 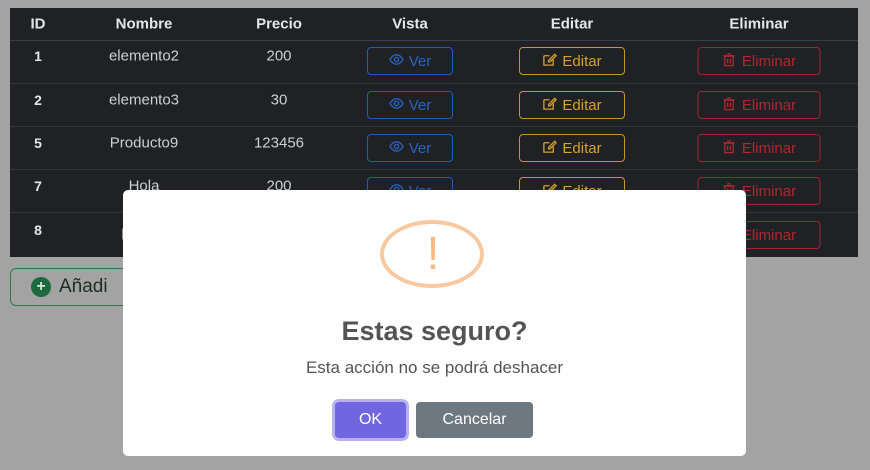 I want to click on row-price: 123456, so click(x=279, y=143).